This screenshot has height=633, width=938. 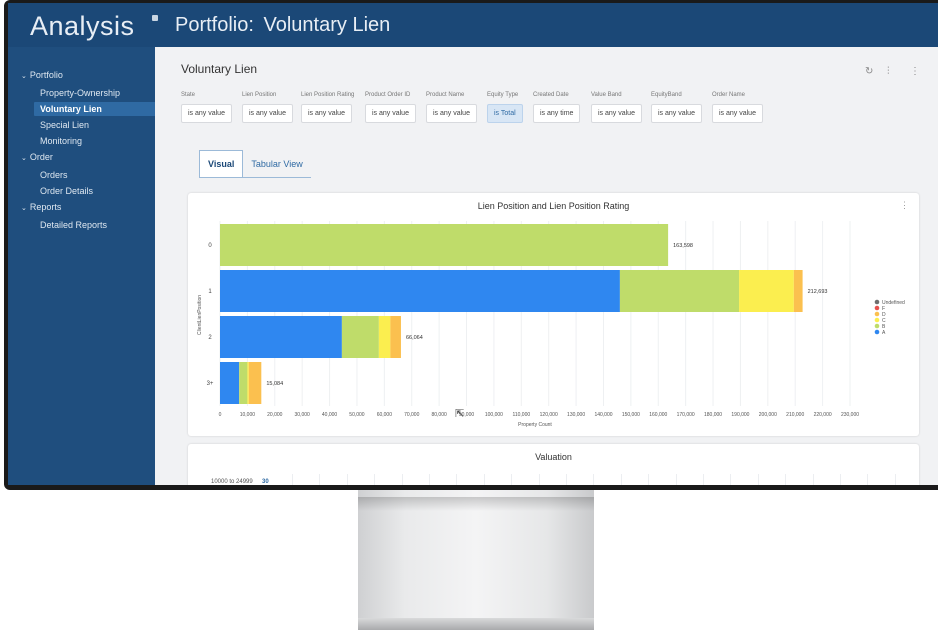 I want to click on x-axis-title: Property Count, so click(x=535, y=425).